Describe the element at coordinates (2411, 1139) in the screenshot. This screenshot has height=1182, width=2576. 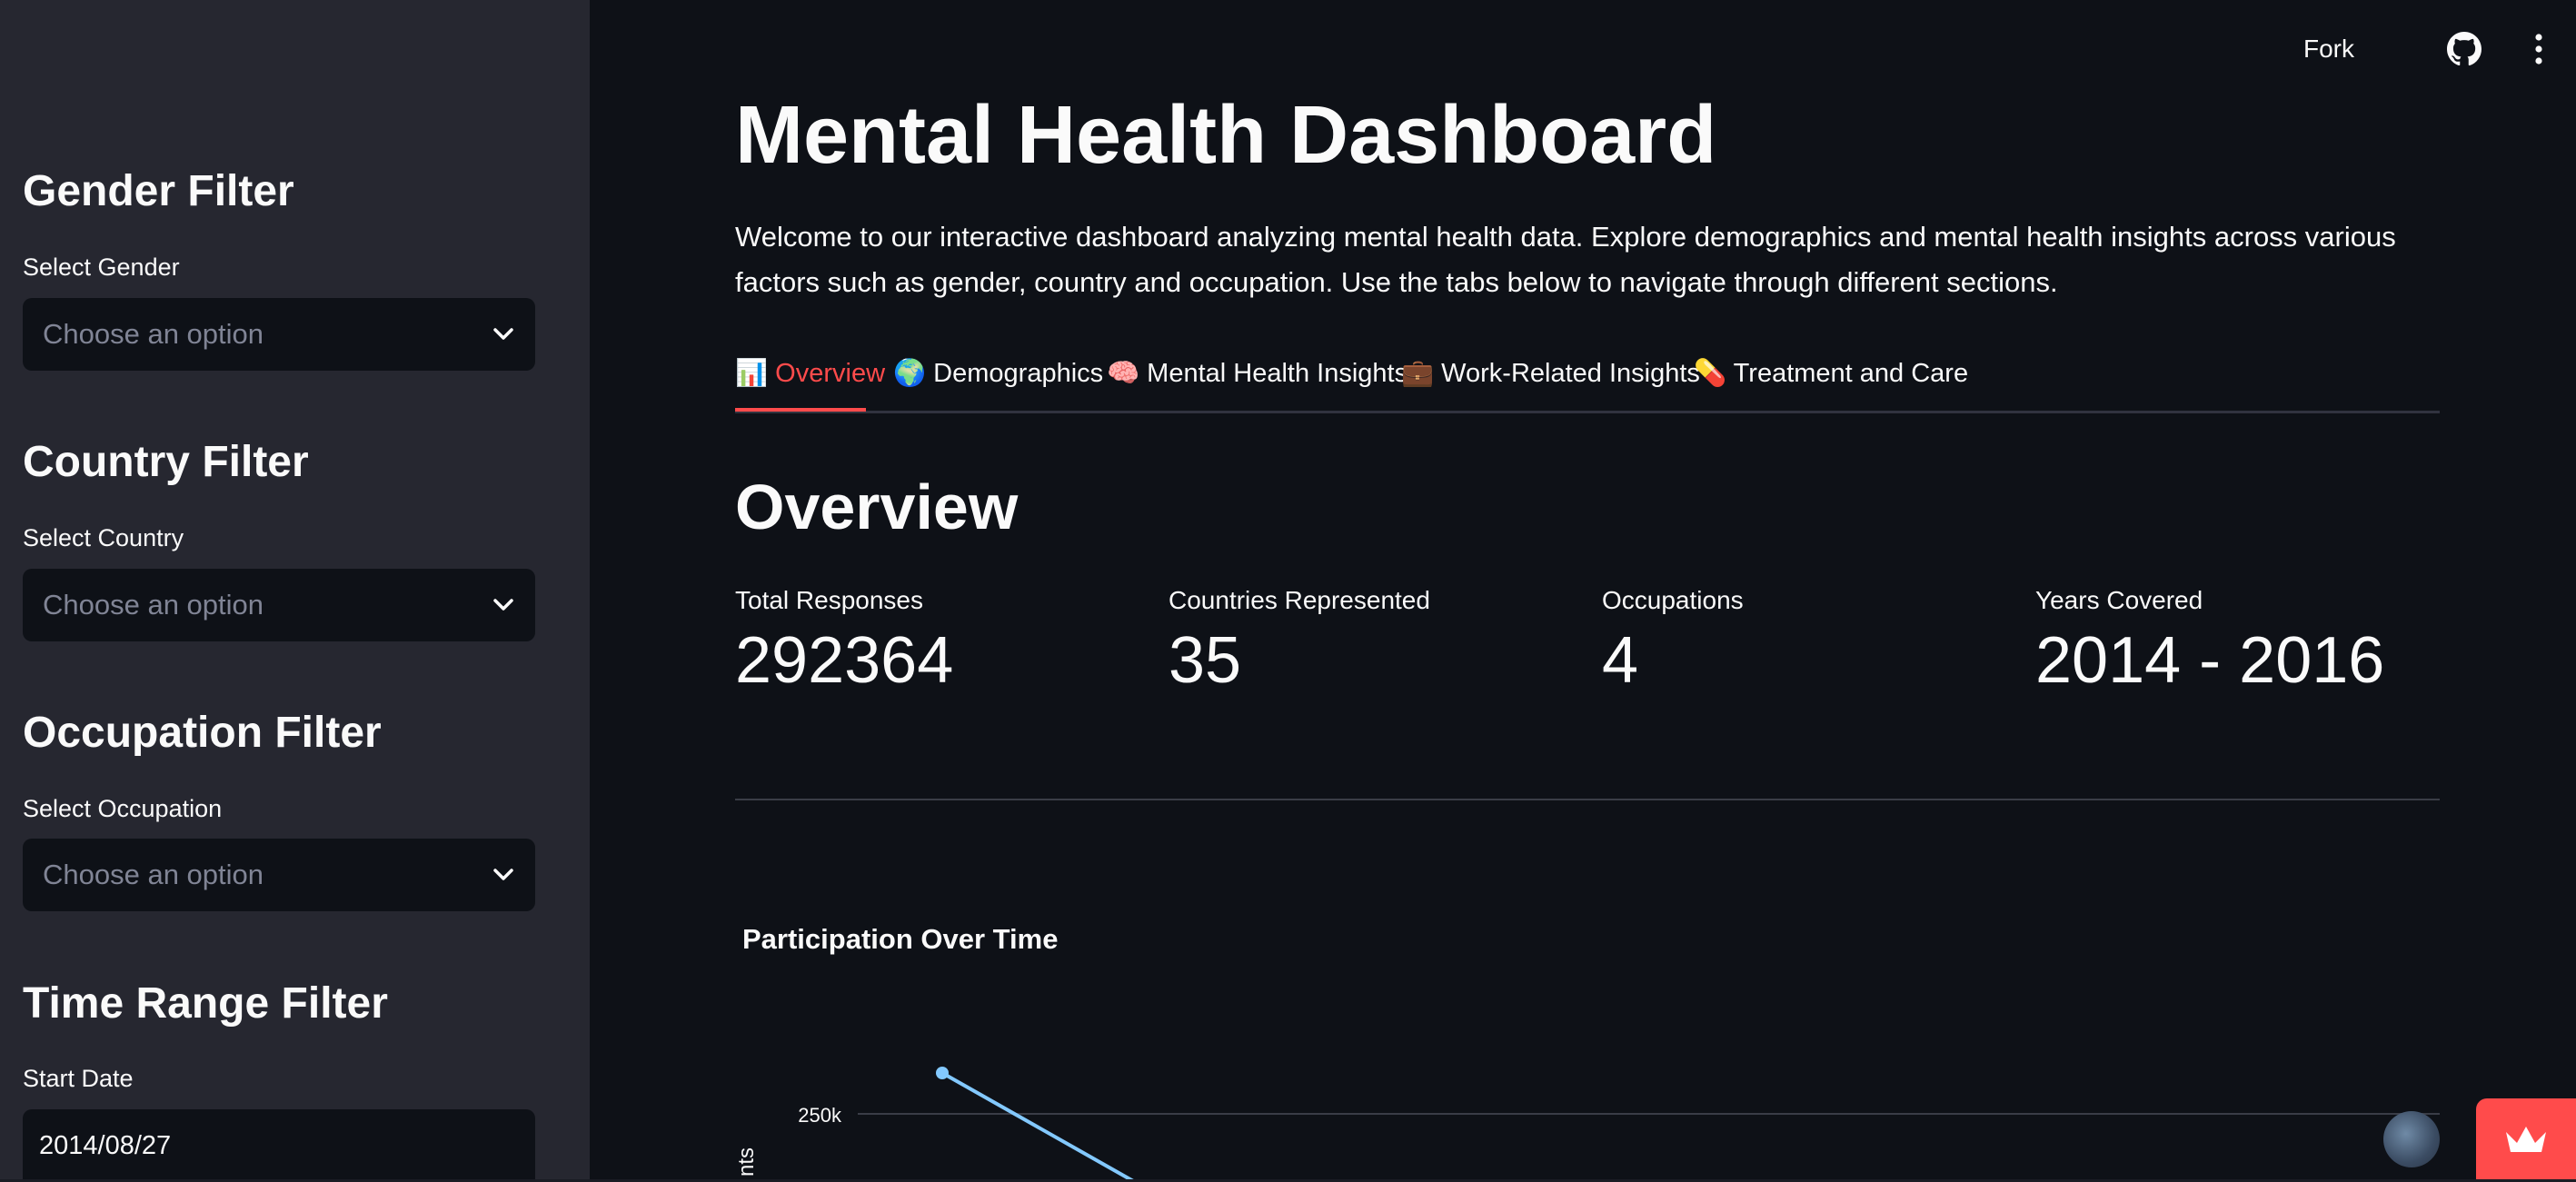
I see `avatar` at that location.